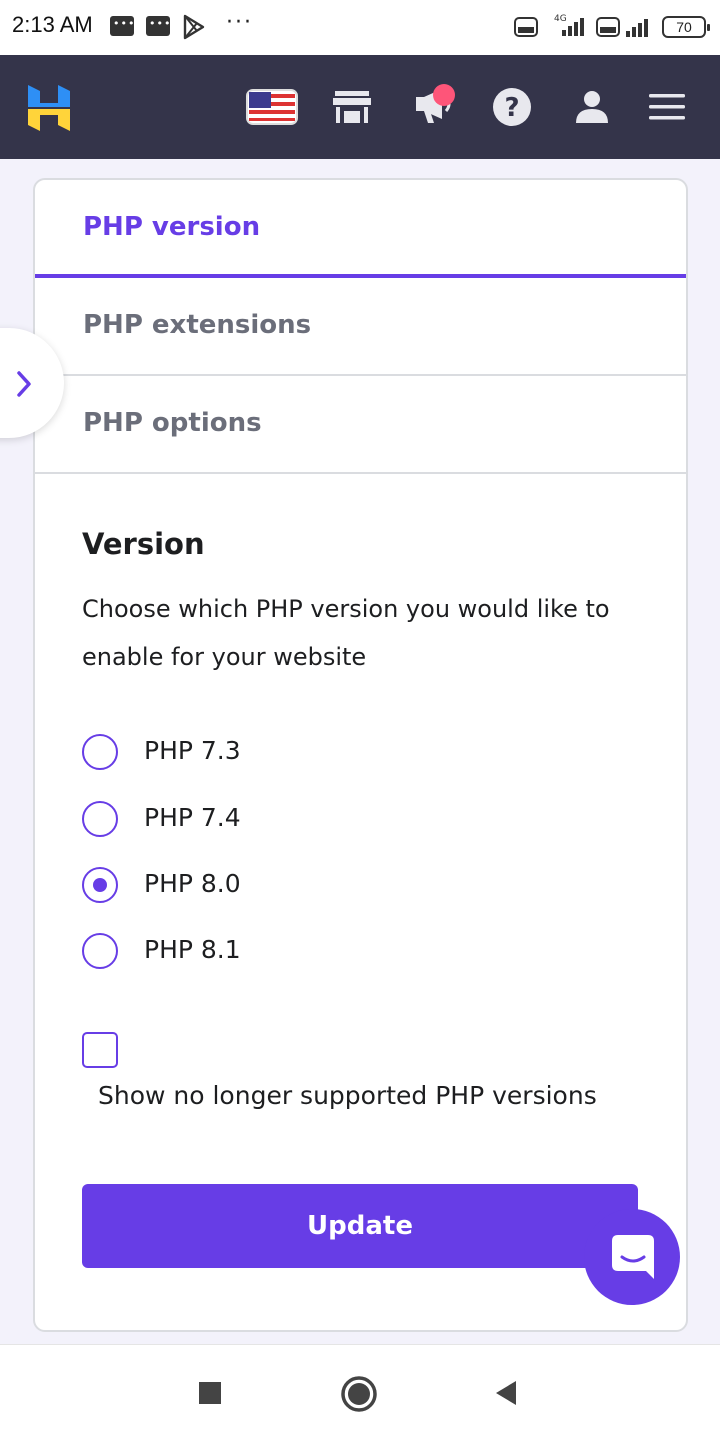 The height and width of the screenshot is (1440, 720). What do you see at coordinates (275, 885) in the screenshot?
I see `radio-php-8-0: PHP 8.0` at bounding box center [275, 885].